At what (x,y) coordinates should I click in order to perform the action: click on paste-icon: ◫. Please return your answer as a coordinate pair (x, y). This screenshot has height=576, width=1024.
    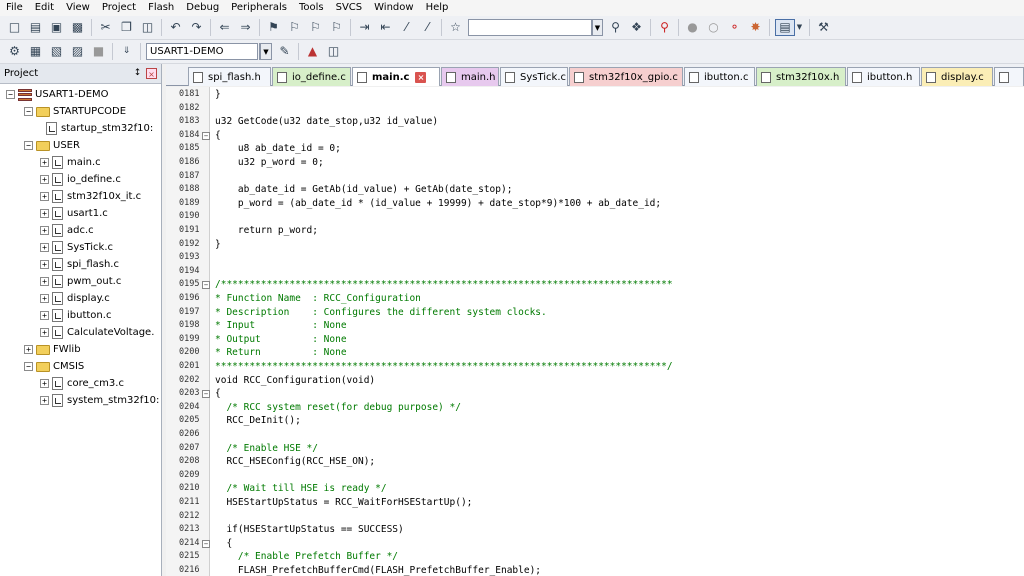
    Looking at the image, I should click on (147, 27).